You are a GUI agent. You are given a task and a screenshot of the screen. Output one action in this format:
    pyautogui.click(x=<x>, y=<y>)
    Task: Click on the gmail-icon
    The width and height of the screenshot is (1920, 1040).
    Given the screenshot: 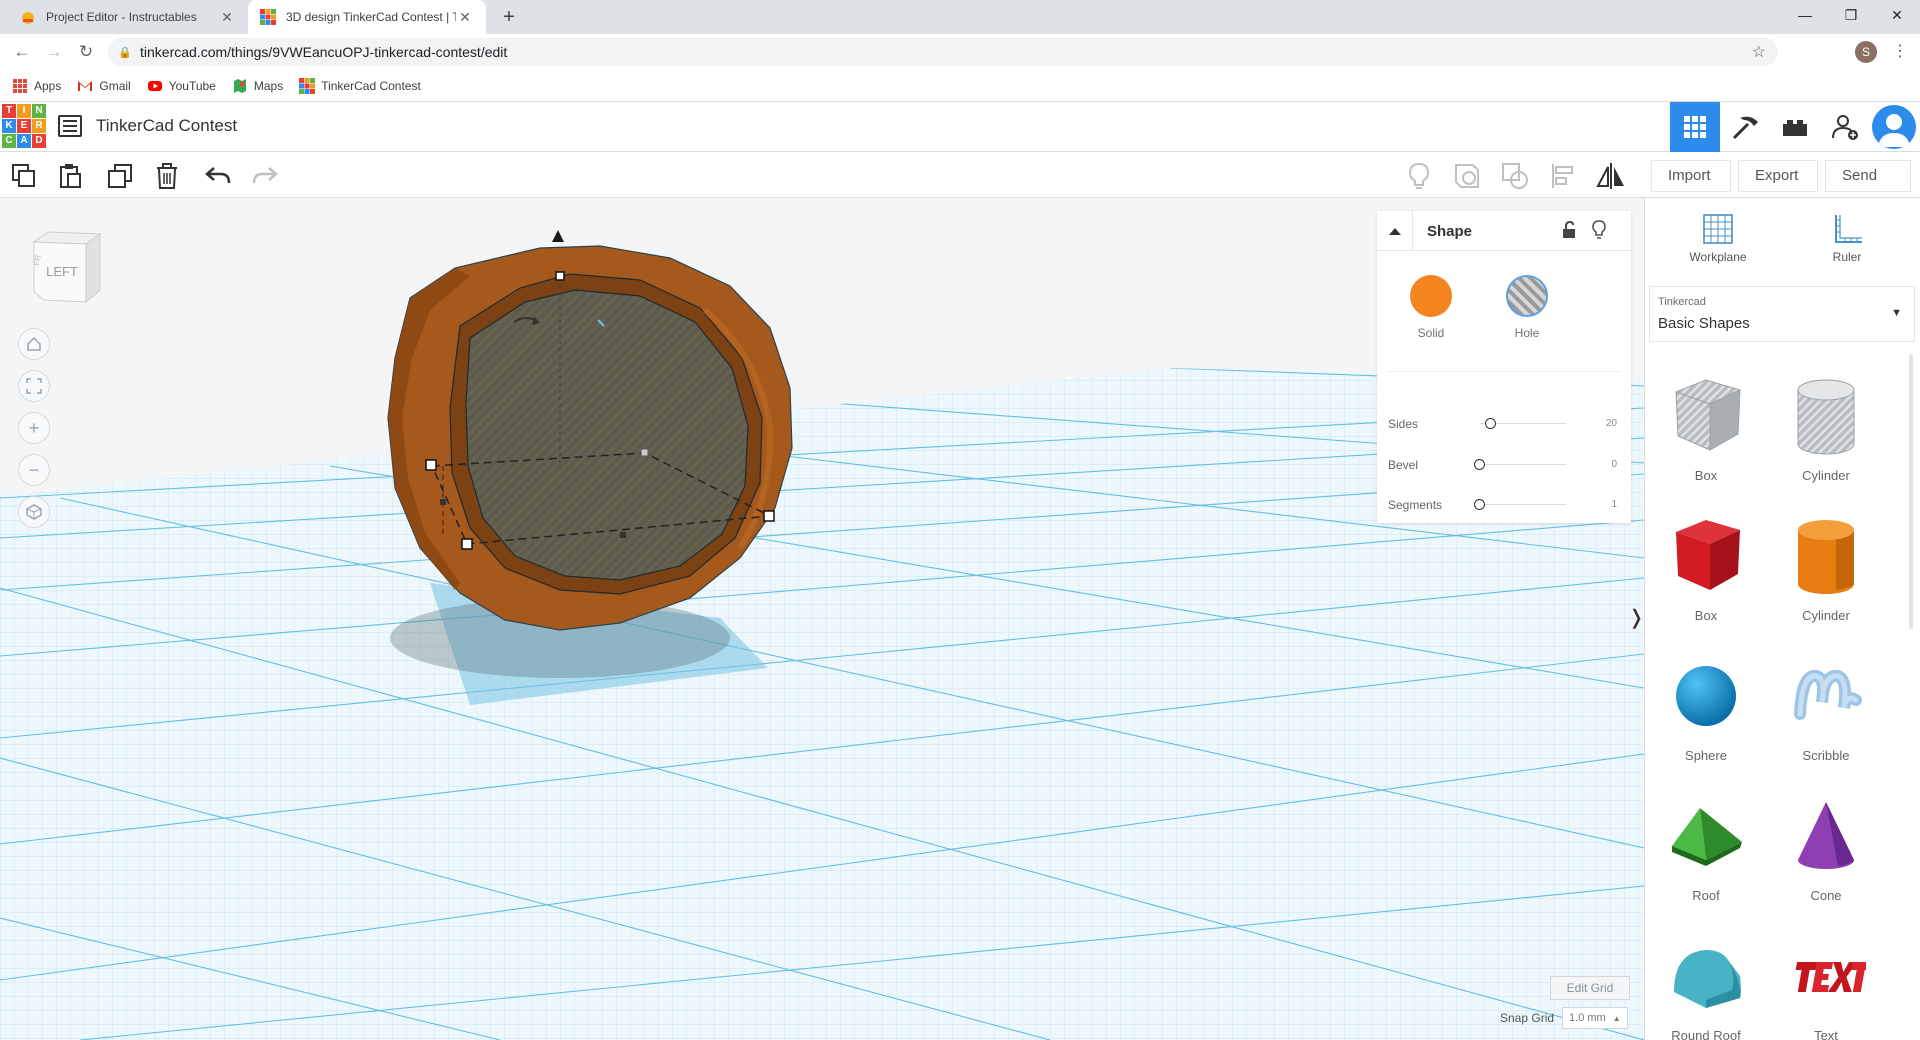 What is the action you would take?
    pyautogui.click(x=85, y=85)
    